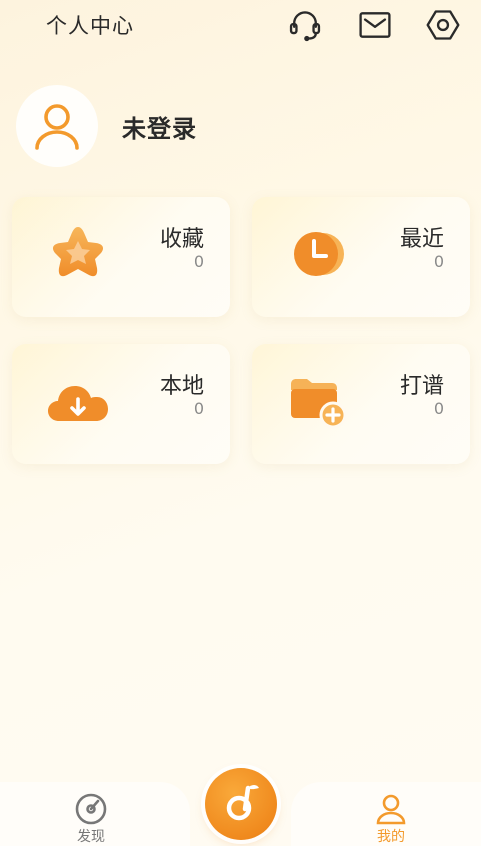  I want to click on login-status: 未登录, so click(159, 126).